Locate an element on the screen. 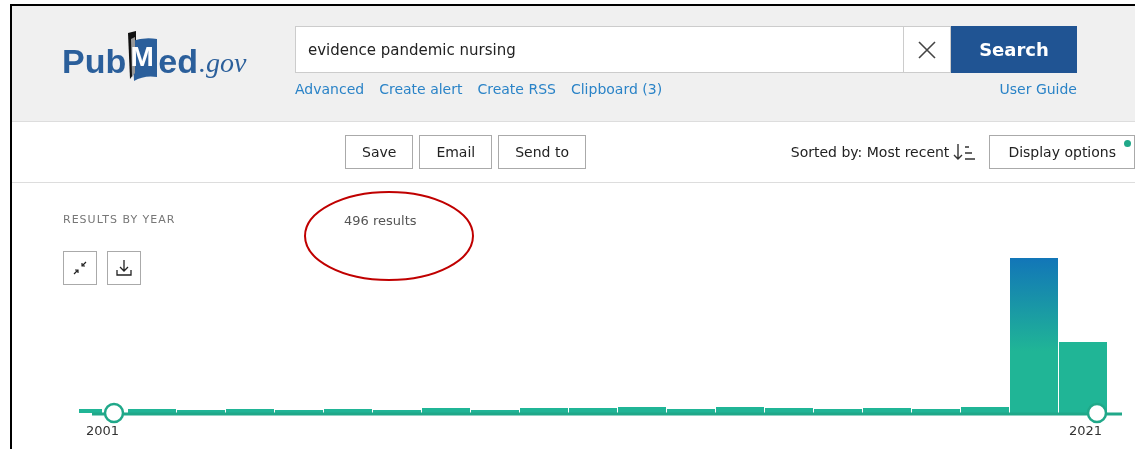 The image size is (1135, 451). action-button: Email is located at coordinates (456, 152).